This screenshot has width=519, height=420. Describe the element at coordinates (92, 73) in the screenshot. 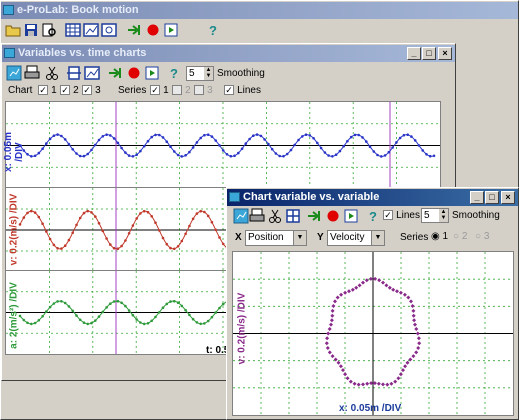

I see `vt-chart-icon` at that location.